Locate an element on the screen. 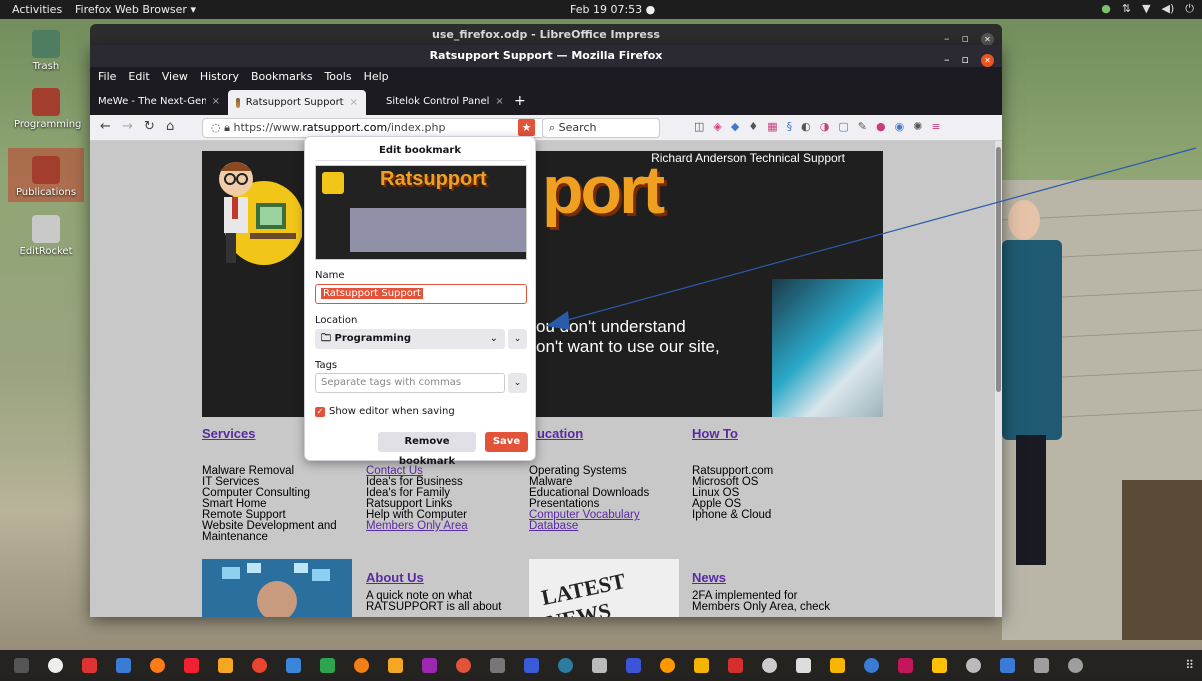 This screenshot has height=681, width=1202. tags-input: Separate tags with commas is located at coordinates (410, 383).